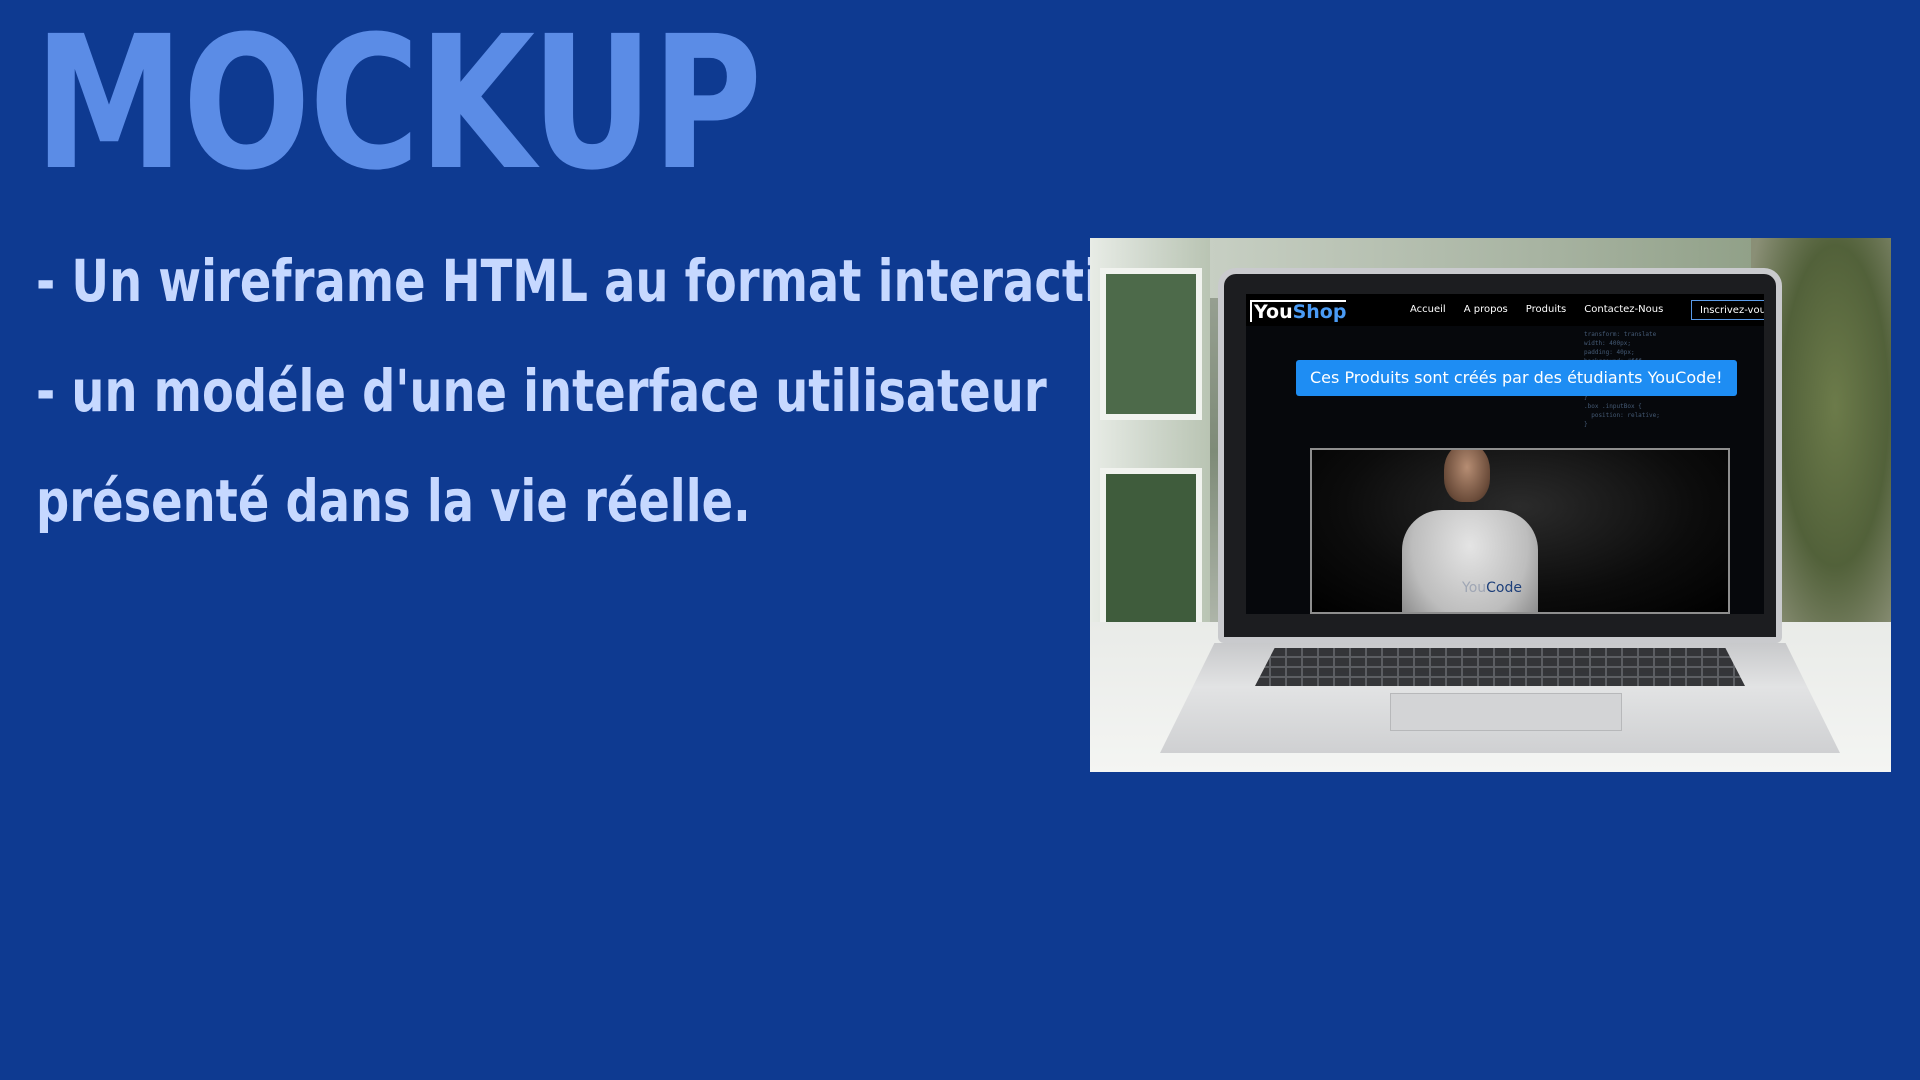 The image size is (1920, 1080). Describe the element at coordinates (1546, 309) in the screenshot. I see `nav-item-produits: Produits` at that location.